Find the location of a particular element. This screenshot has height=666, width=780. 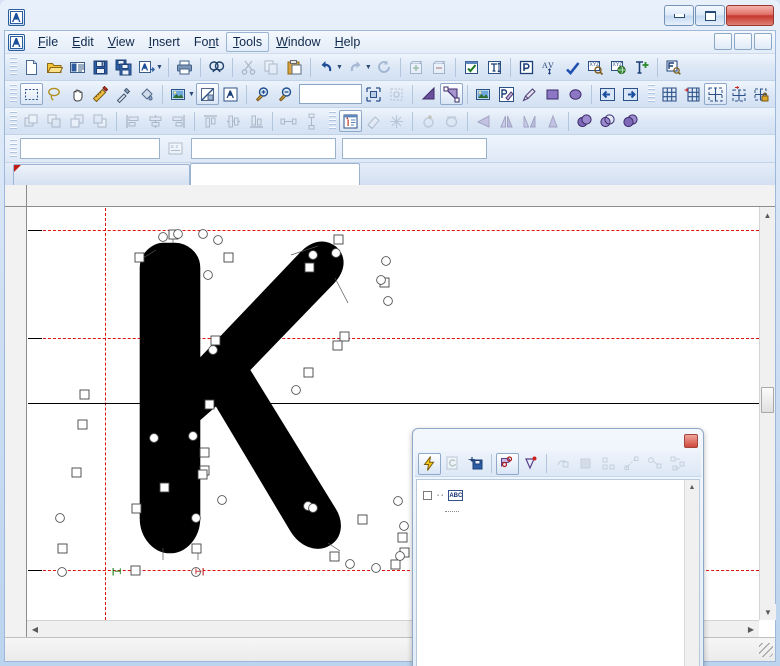

validate-icon is located at coordinates (471, 67).